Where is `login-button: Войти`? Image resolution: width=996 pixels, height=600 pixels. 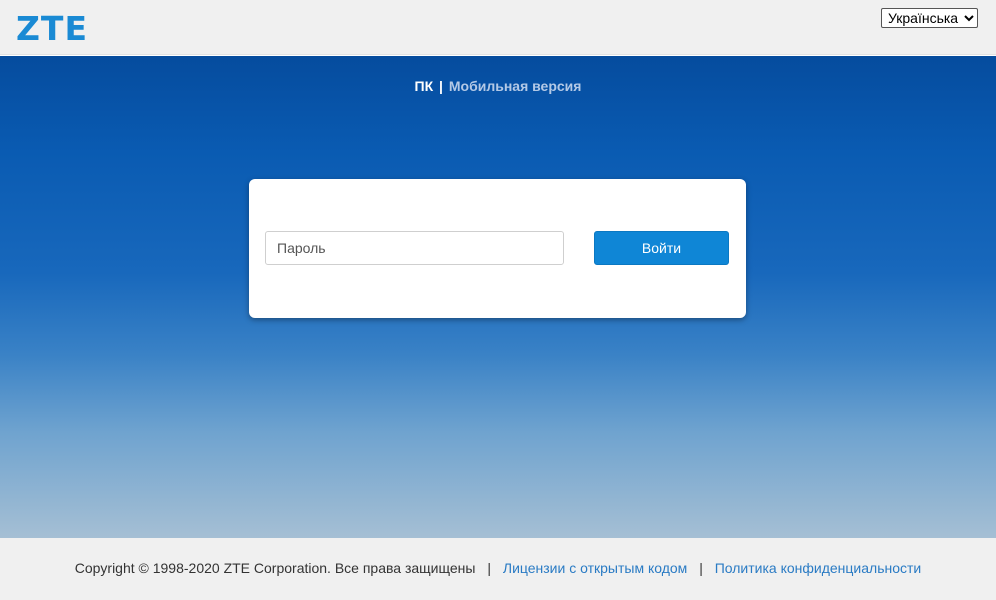 login-button: Войти is located at coordinates (661, 248).